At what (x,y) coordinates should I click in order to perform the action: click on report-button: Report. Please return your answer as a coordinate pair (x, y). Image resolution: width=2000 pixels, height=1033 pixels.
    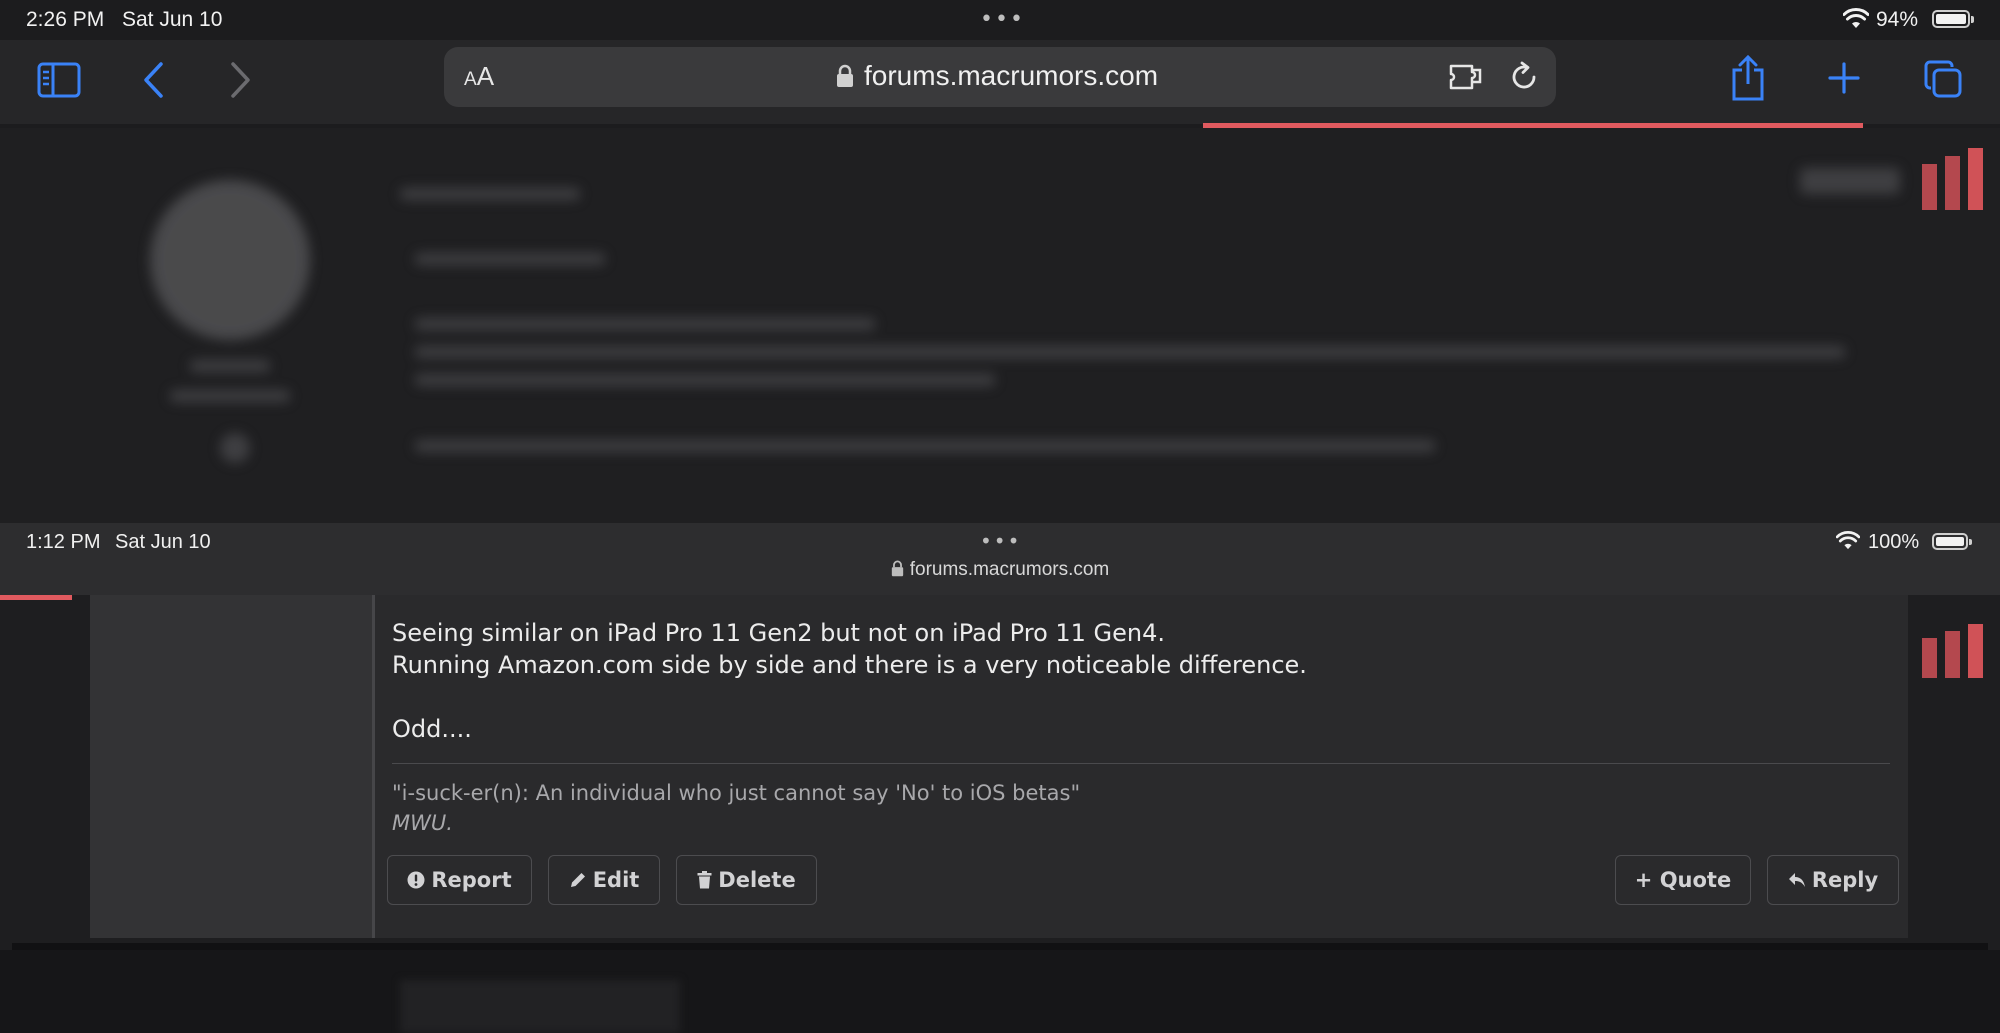
    Looking at the image, I should click on (459, 880).